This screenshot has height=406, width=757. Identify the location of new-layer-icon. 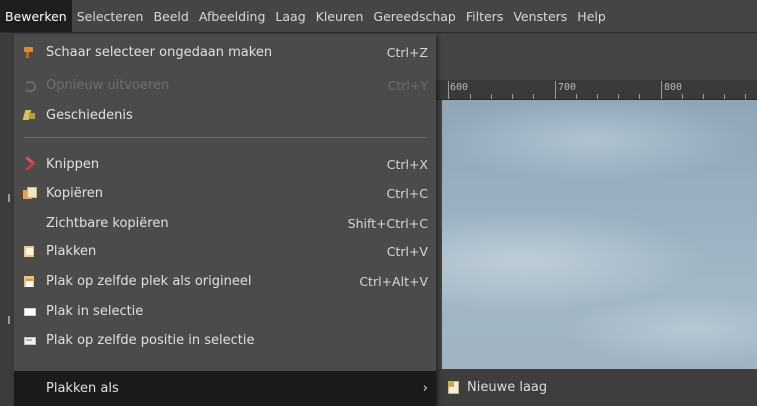
(453, 387).